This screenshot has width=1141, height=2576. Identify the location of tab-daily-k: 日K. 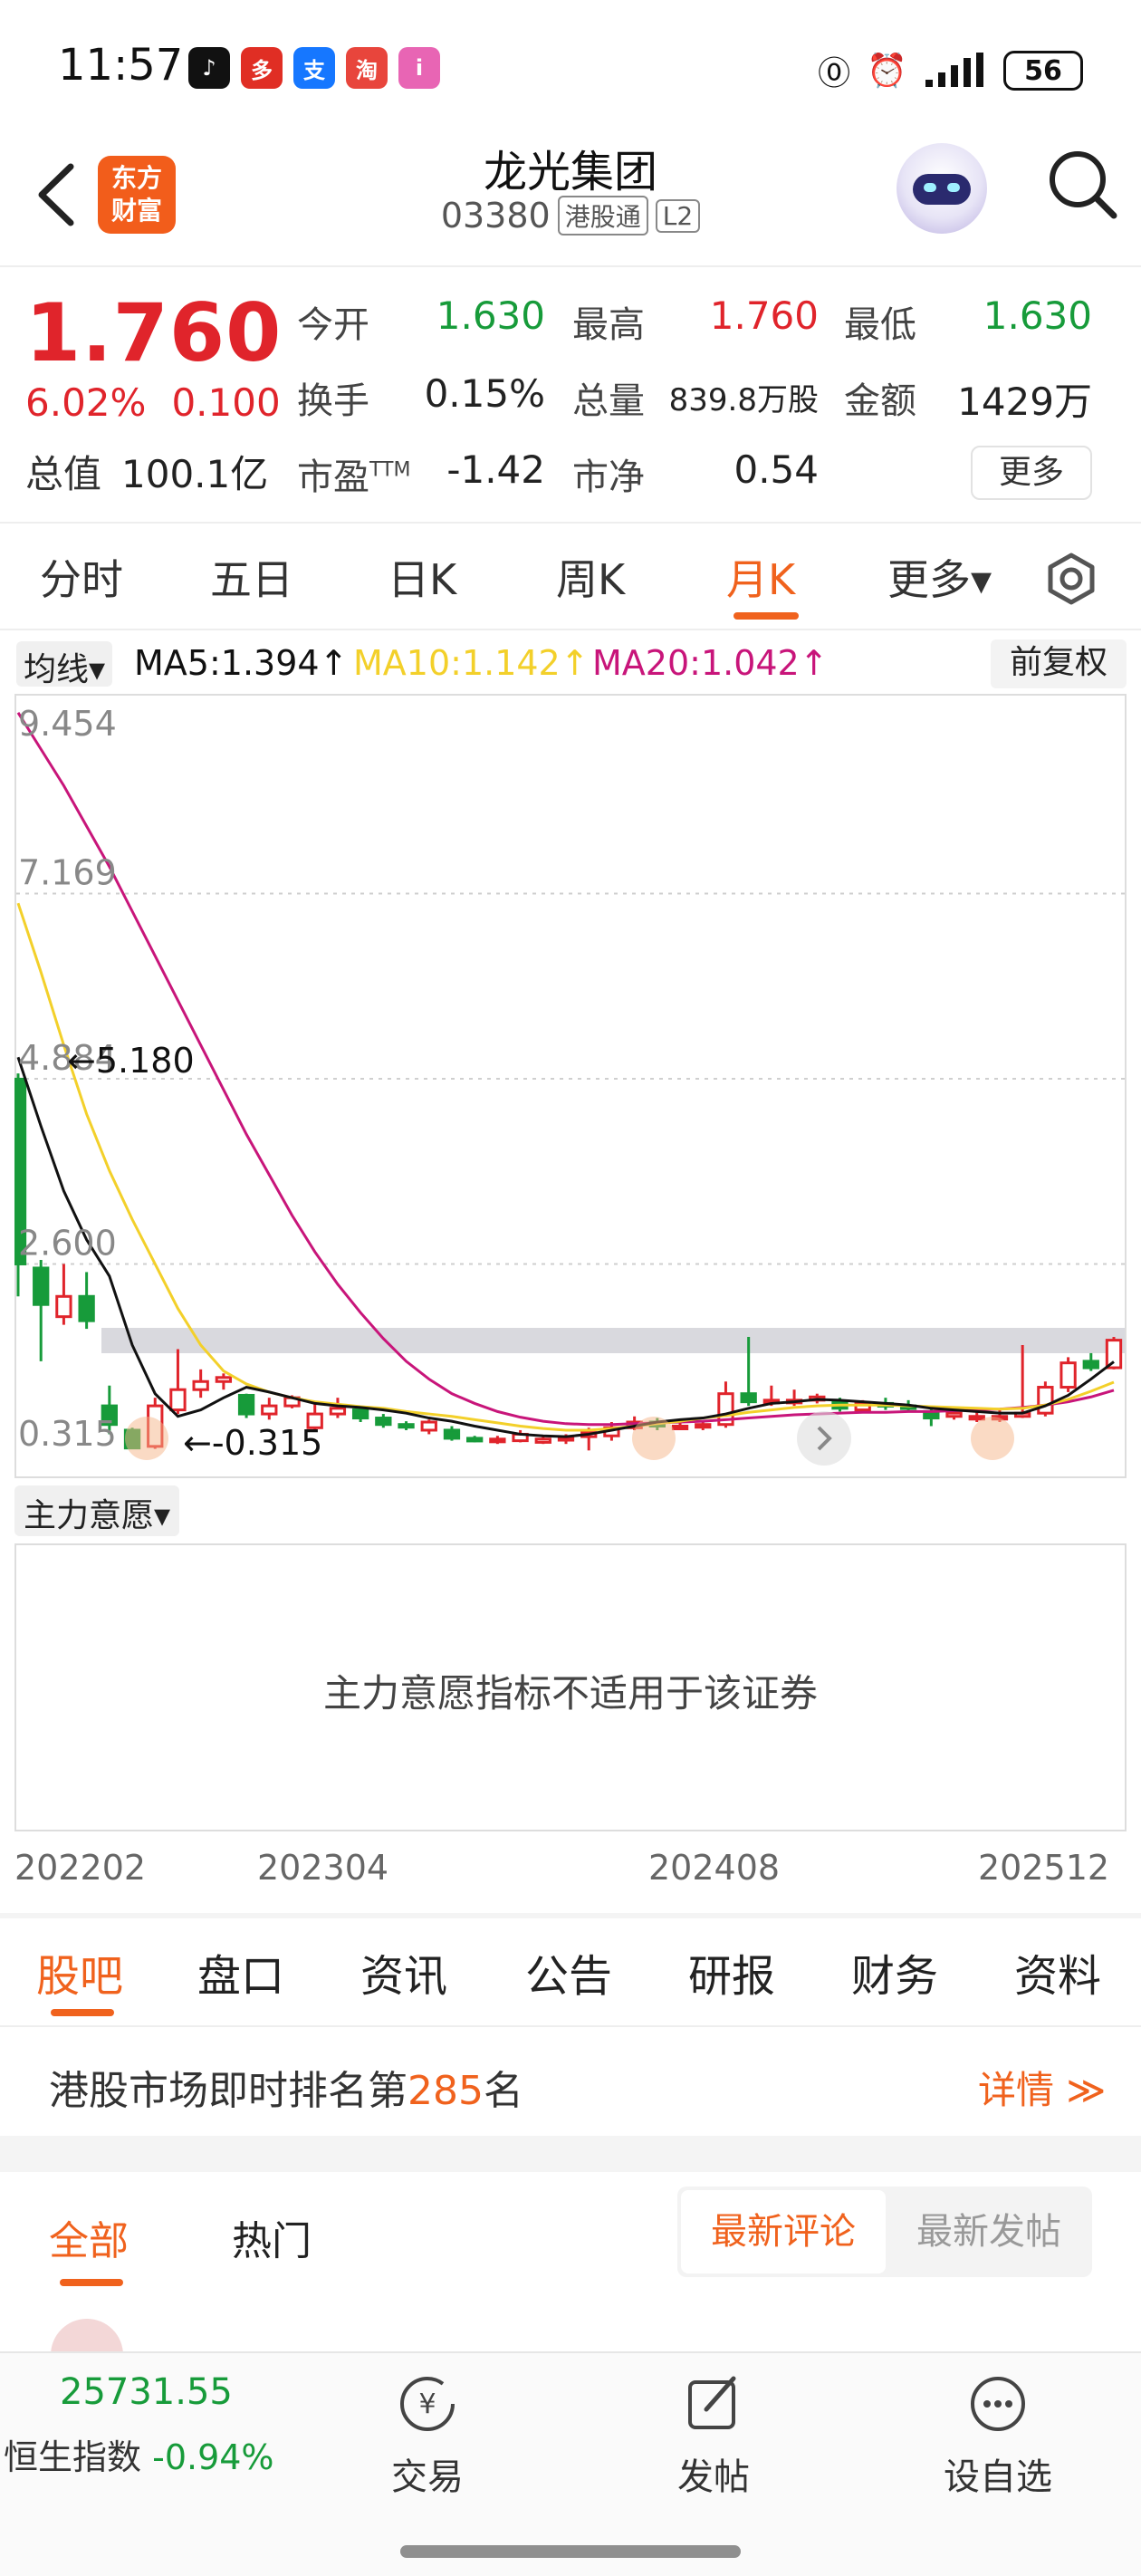
(422, 577).